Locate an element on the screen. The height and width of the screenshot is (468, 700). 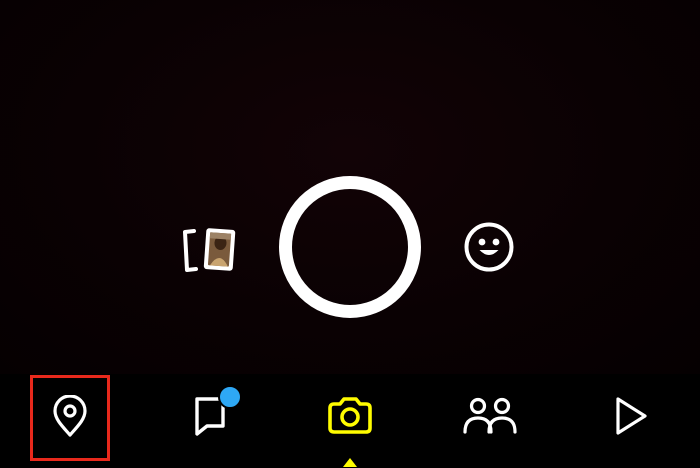
tab-camera is located at coordinates (350, 421).